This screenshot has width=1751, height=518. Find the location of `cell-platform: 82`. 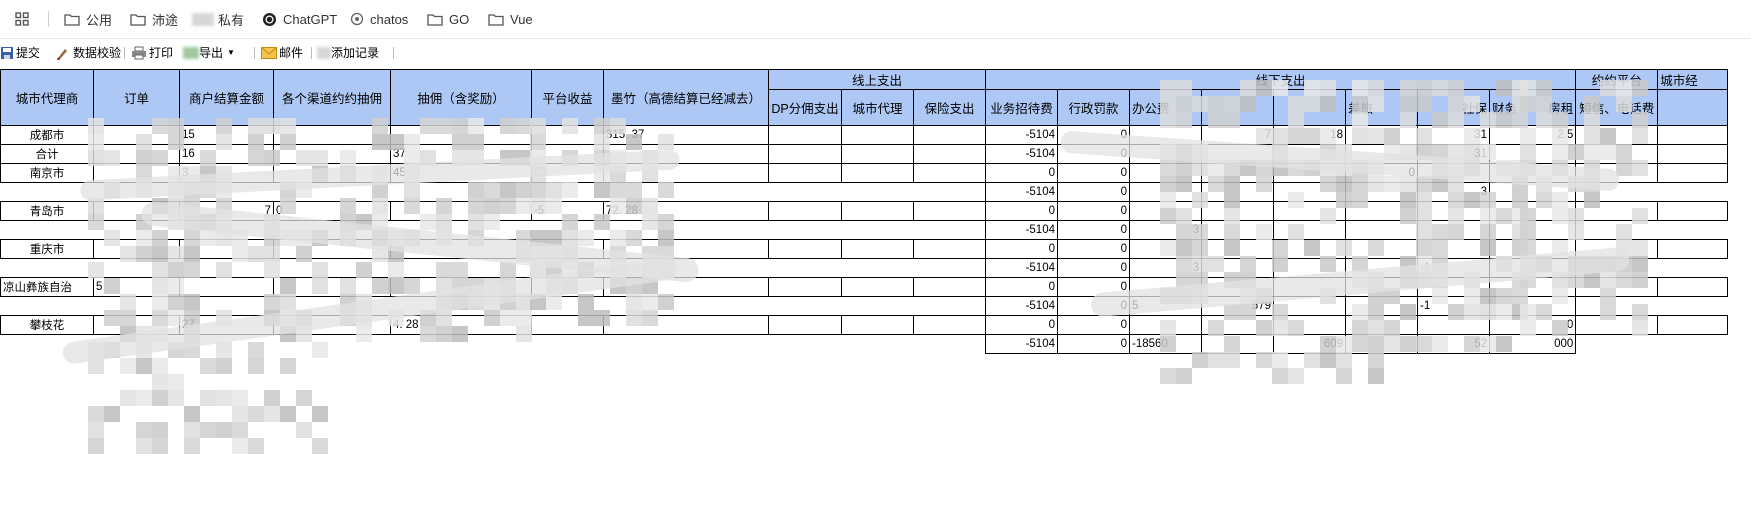

cell-platform: 82 is located at coordinates (567, 173).